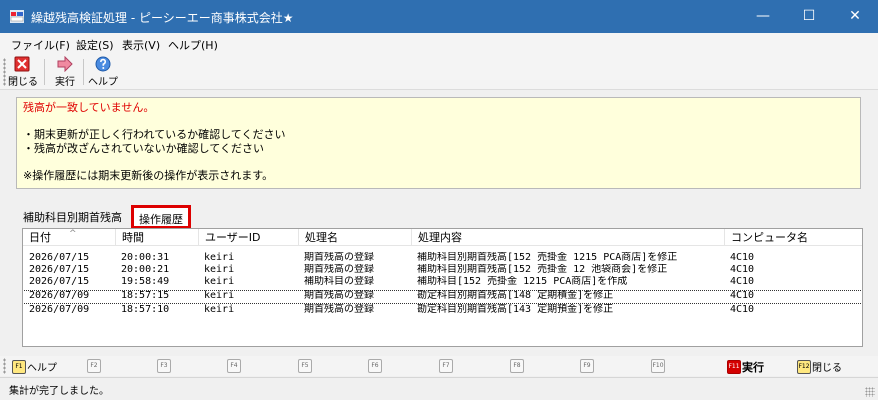 Image resolution: width=878 pixels, height=400 pixels. What do you see at coordinates (439, 16) in the screenshot?
I see `title-bar: 繰越残高検証処理 - ピーシーエー商事株式会社★ — ☐ ✕` at bounding box center [439, 16].